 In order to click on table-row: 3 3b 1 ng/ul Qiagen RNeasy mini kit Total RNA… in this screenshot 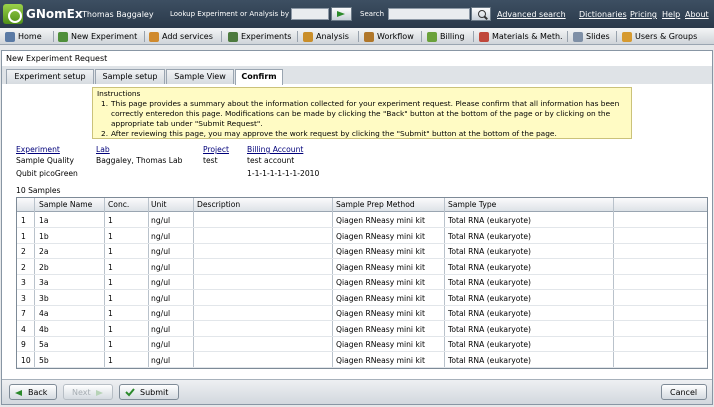, I will do `click(362, 298)`.